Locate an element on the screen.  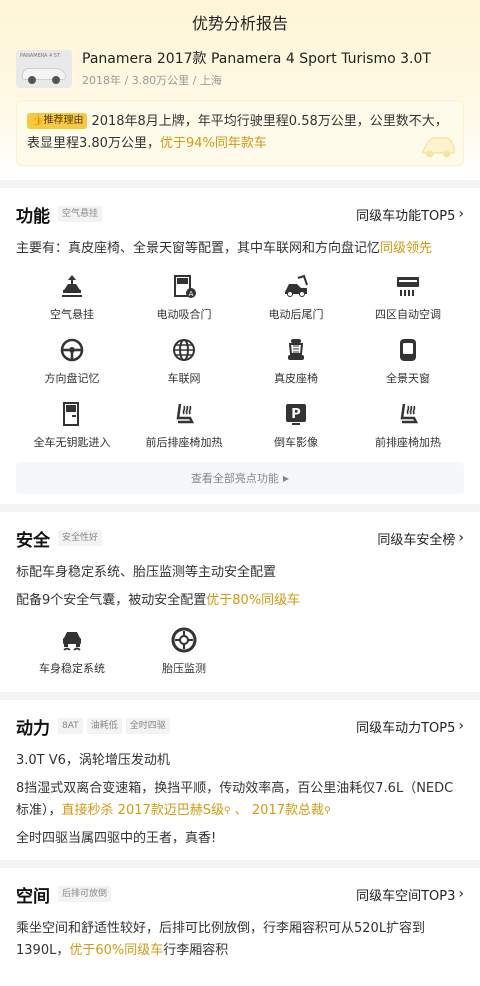
connected-car-icon is located at coordinates (184, 350).